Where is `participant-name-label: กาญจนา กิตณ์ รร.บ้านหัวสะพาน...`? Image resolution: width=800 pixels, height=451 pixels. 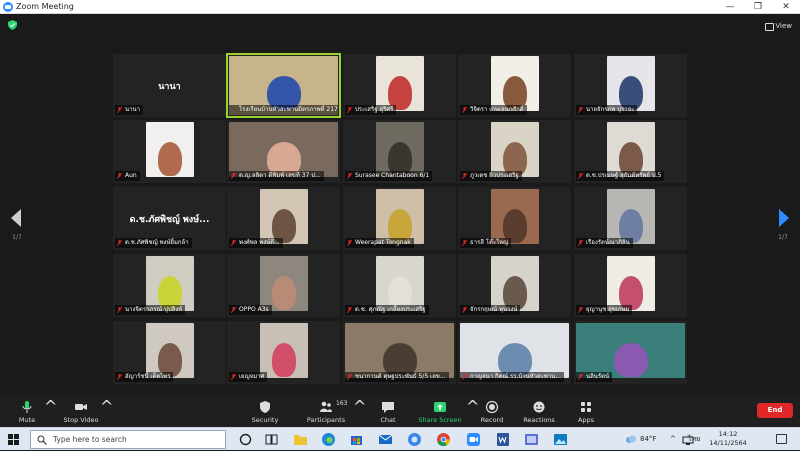
participant-name-label: กาญจนา กิตณ์ รร.บ้านหัวสะพาน... is located at coordinates (512, 377).